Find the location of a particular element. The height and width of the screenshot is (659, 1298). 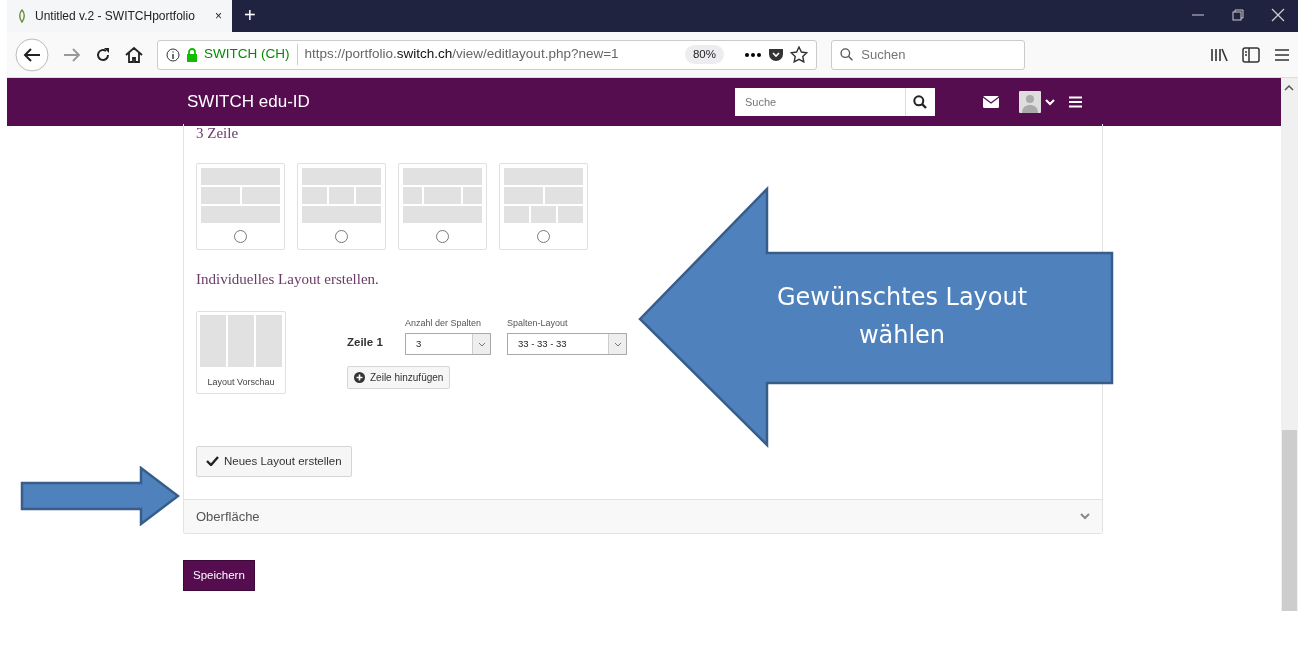

forward-icon is located at coordinates (72, 54).